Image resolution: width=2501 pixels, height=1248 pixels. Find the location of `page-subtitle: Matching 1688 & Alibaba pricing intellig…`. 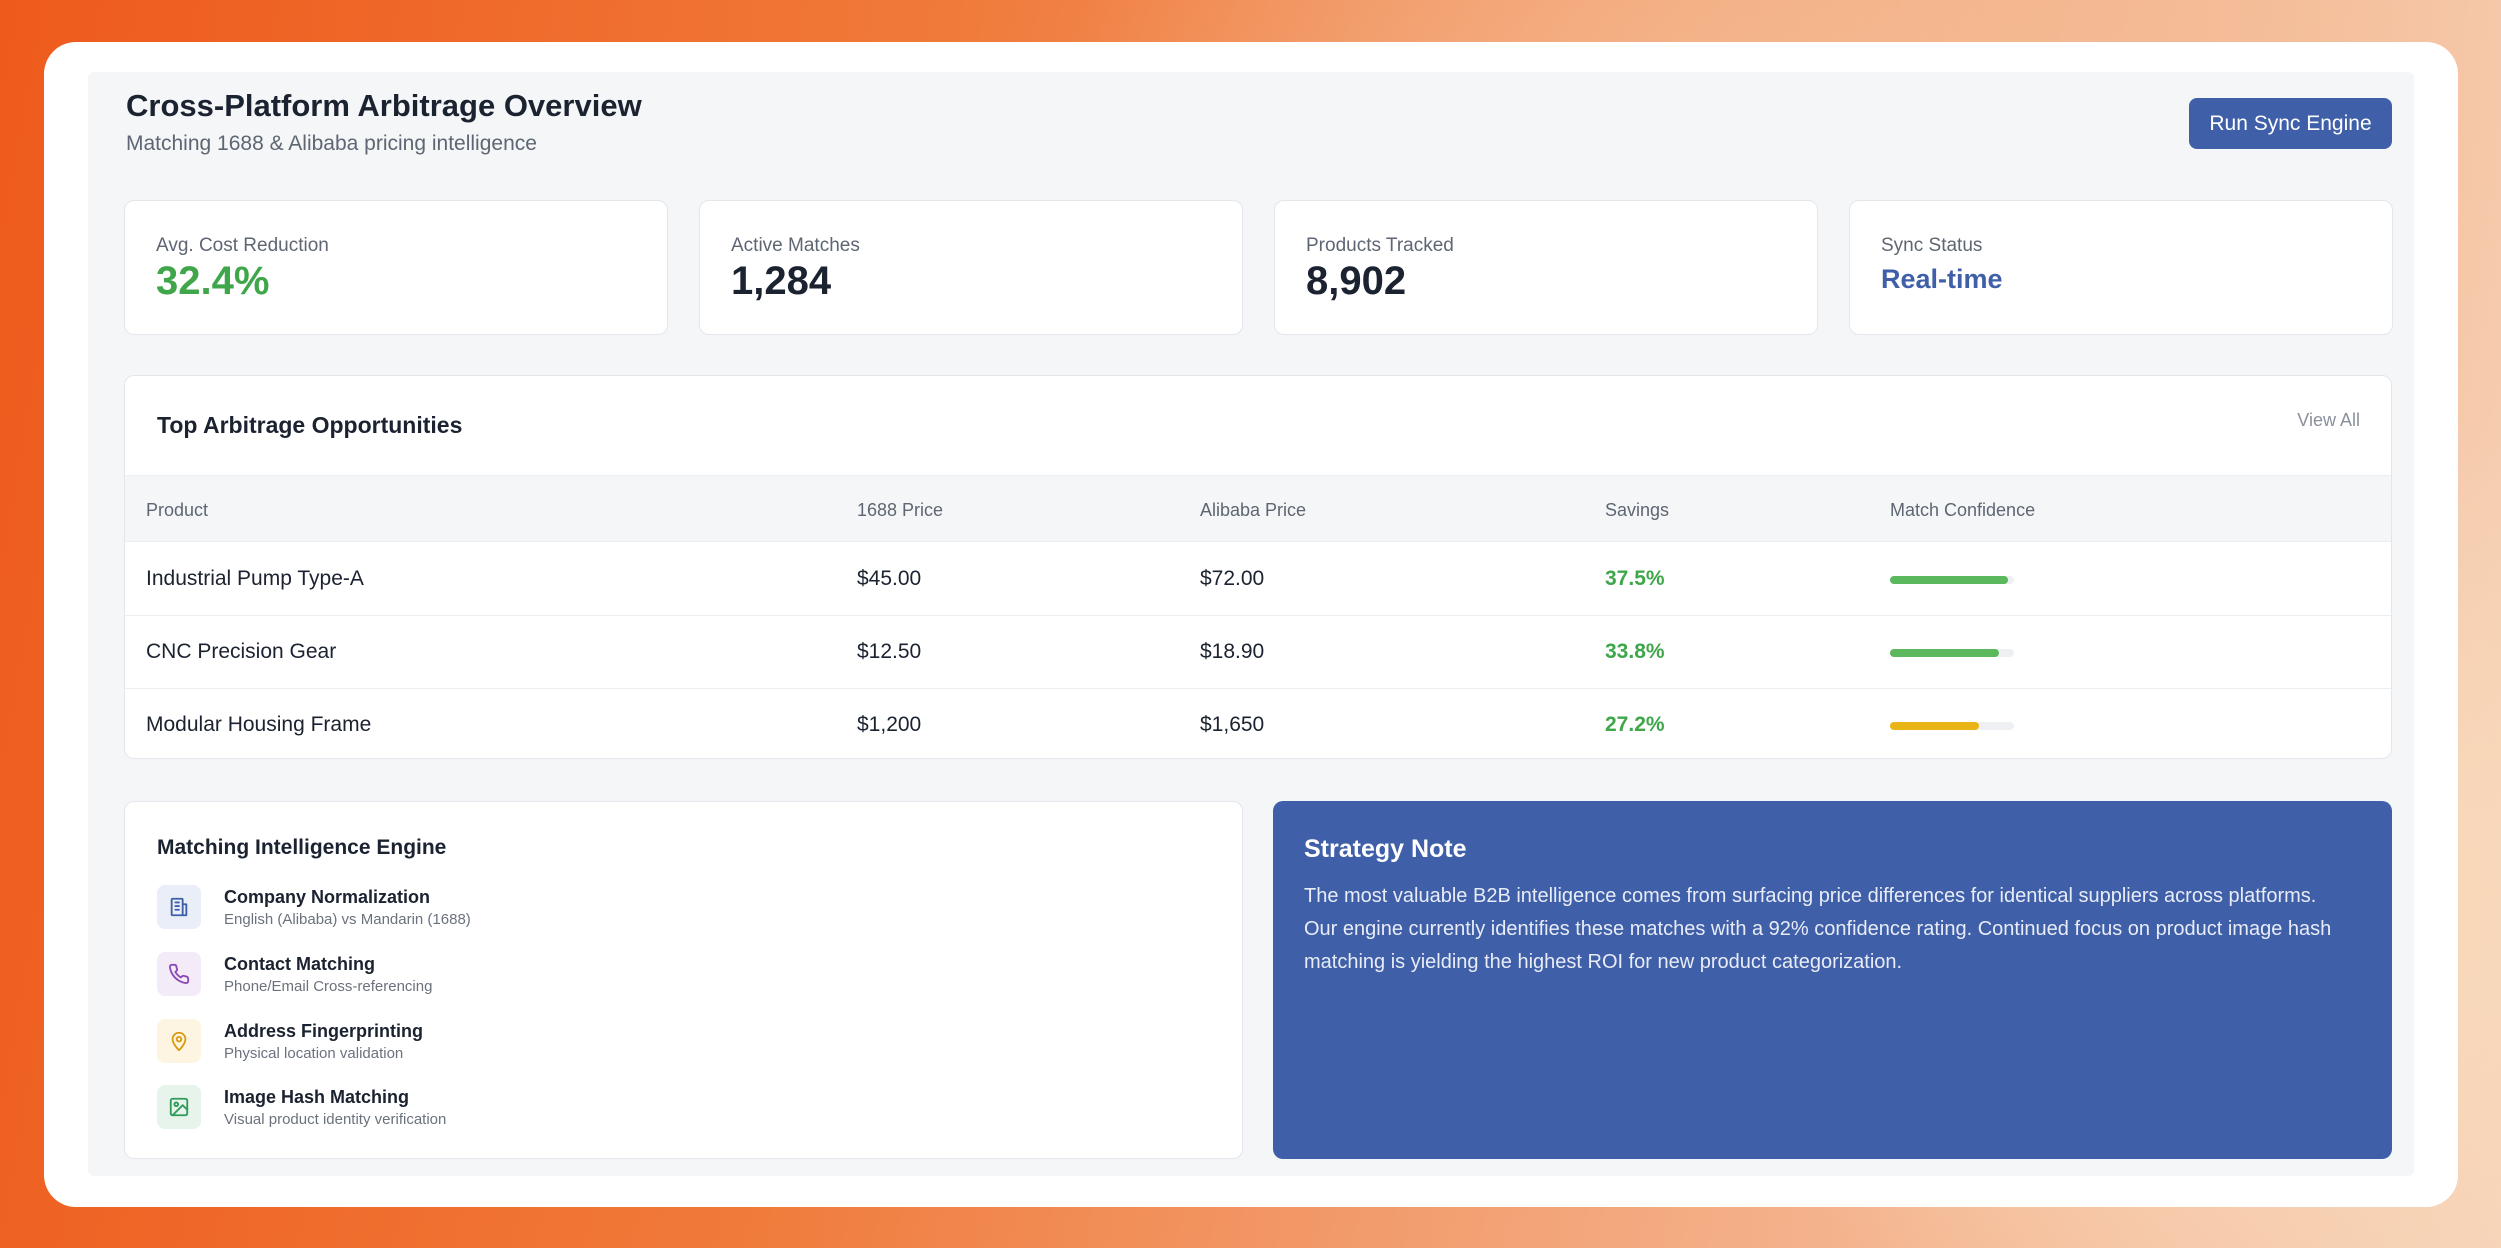

page-subtitle: Matching 1688 & Alibaba pricing intellig… is located at coordinates (331, 143).